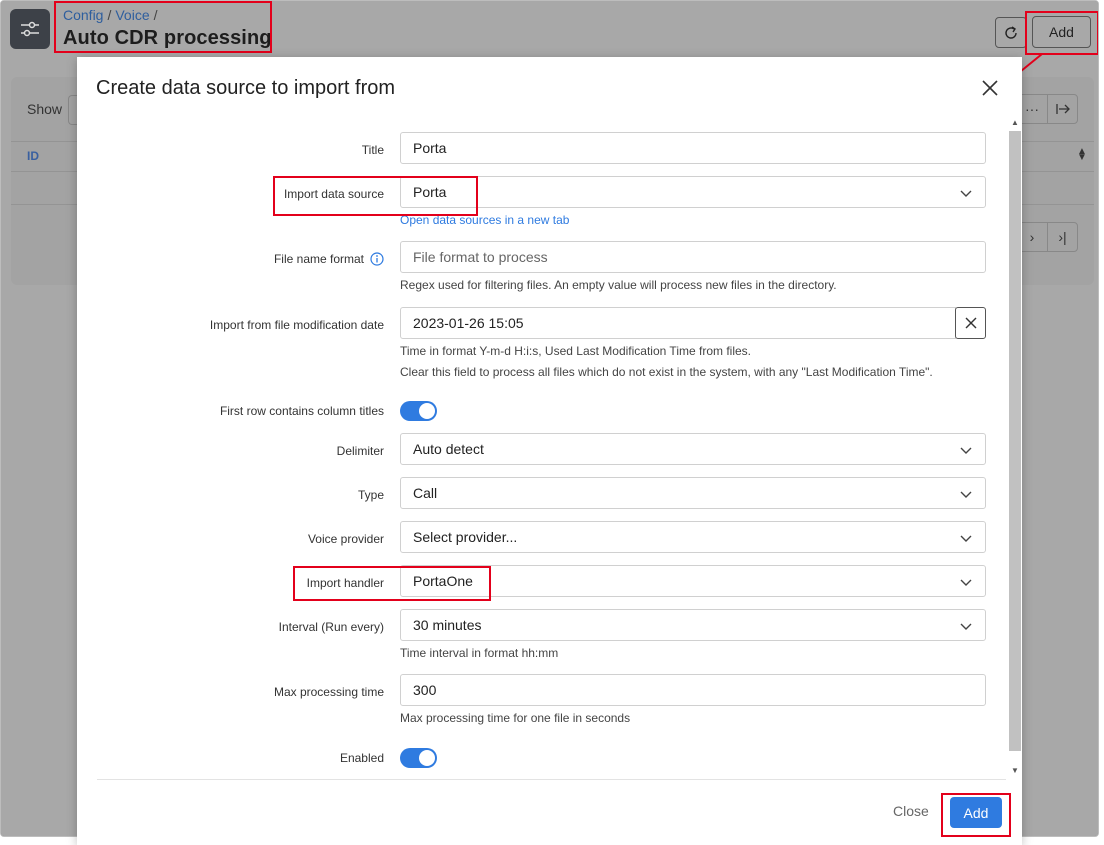  What do you see at coordinates (693, 192) in the screenshot?
I see `import-data-source-select: Porta` at bounding box center [693, 192].